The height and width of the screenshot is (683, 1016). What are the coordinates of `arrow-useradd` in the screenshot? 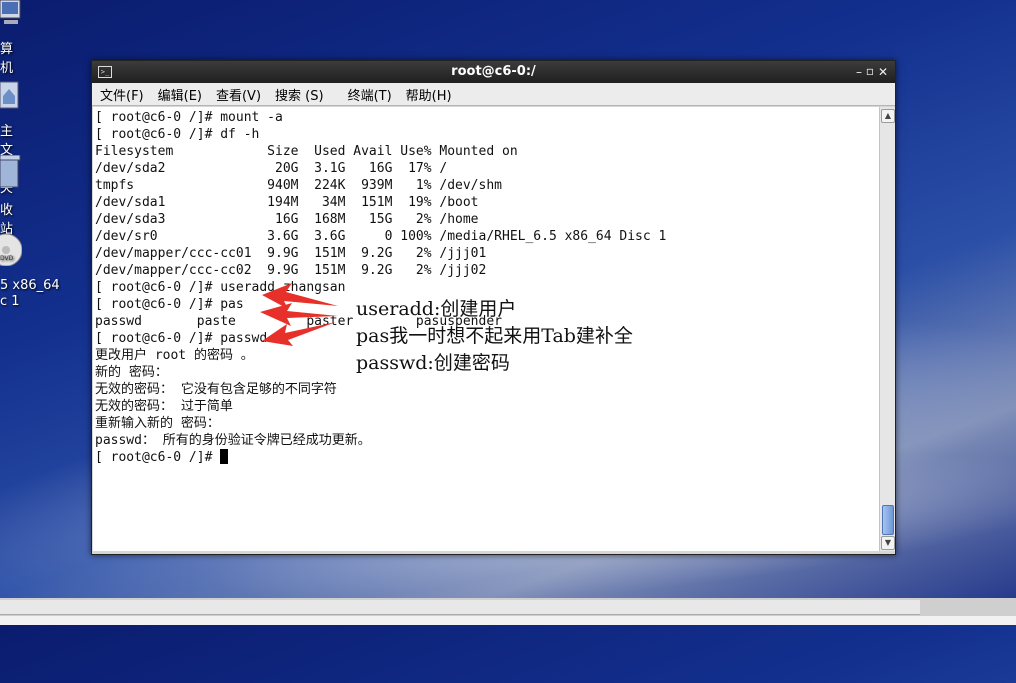 It's located at (300, 296).